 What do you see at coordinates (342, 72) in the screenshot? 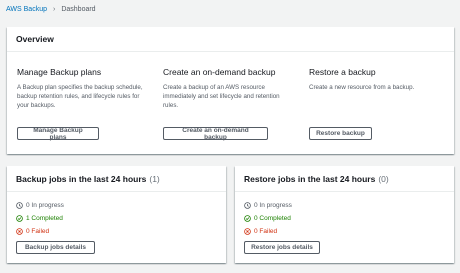
I see `restore-backup-heading: Restore a backup` at bounding box center [342, 72].